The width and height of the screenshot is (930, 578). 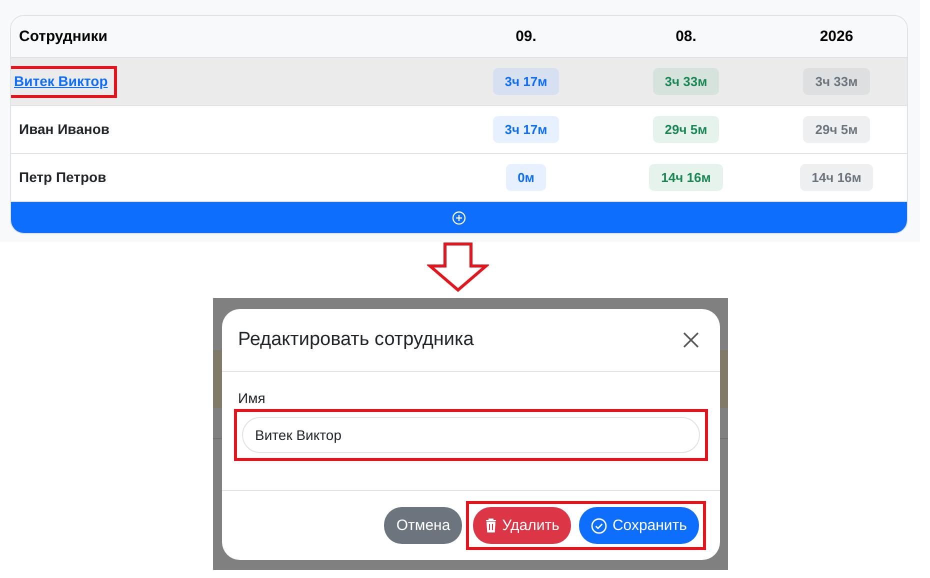 What do you see at coordinates (62, 176) in the screenshot?
I see `employee-name: Петр Петров` at bounding box center [62, 176].